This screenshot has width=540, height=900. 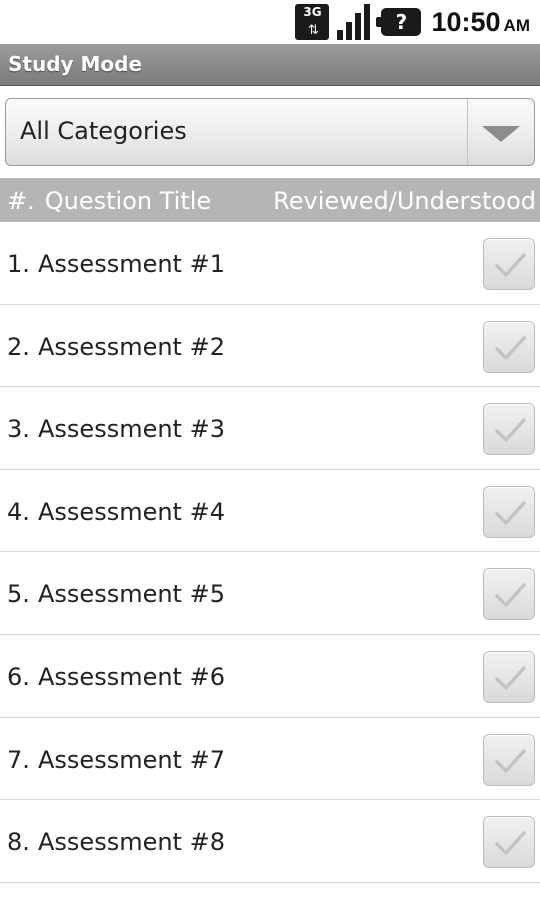 What do you see at coordinates (312, 22) in the screenshot?
I see `network-3g-icon: 3G ⇅` at bounding box center [312, 22].